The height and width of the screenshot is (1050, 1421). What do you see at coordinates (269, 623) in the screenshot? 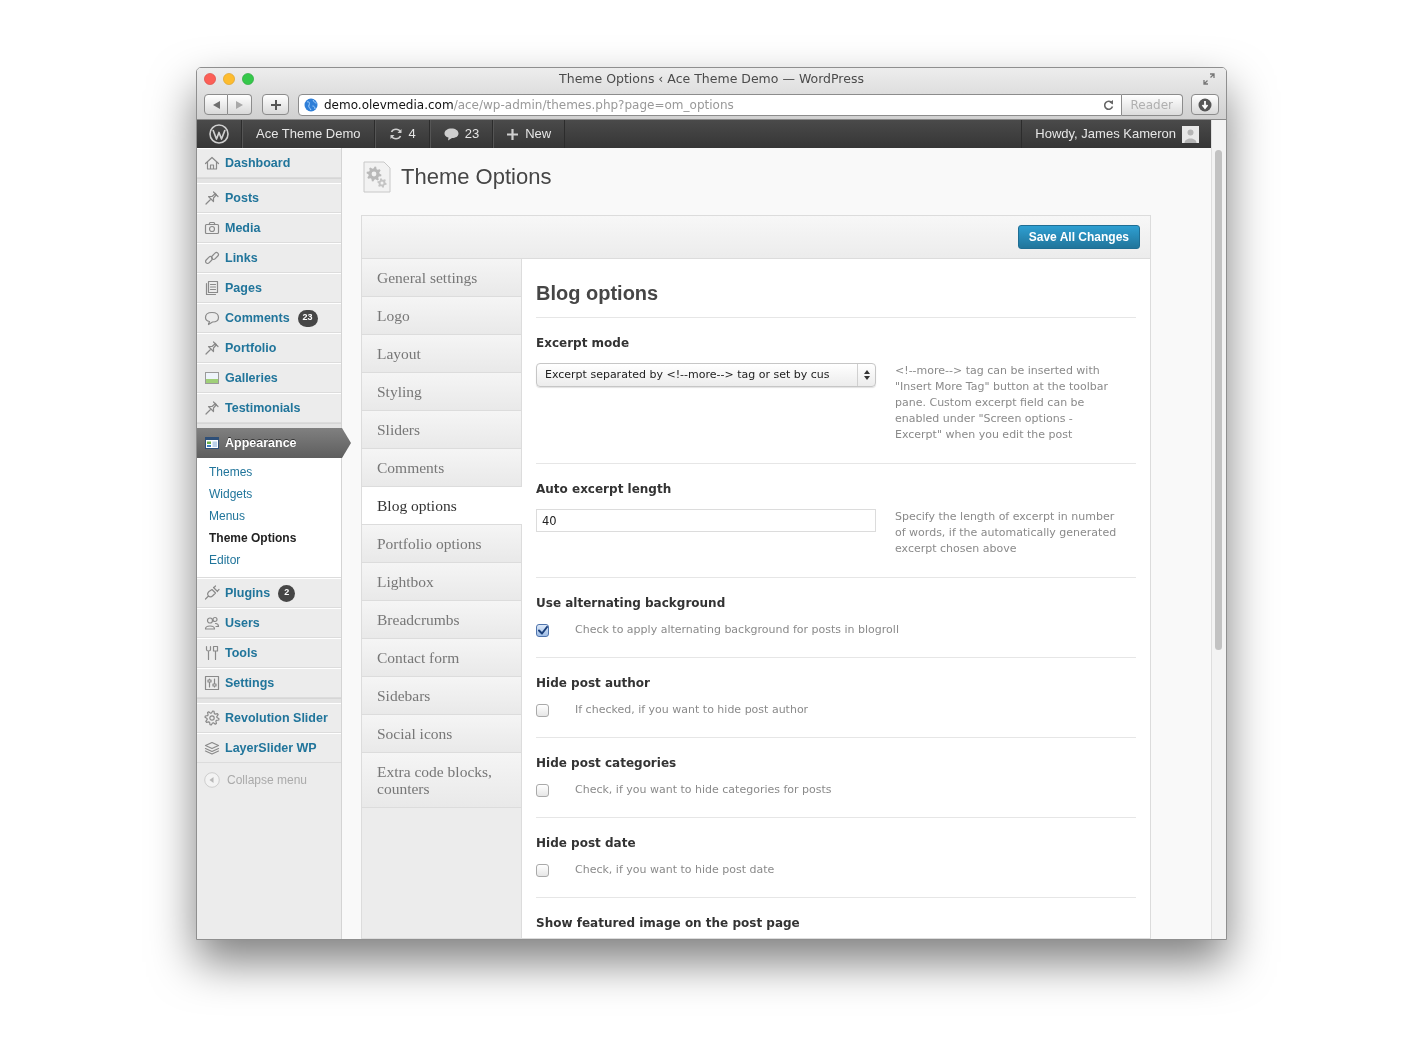
I see `sidebar-menu-item: Users` at bounding box center [269, 623].